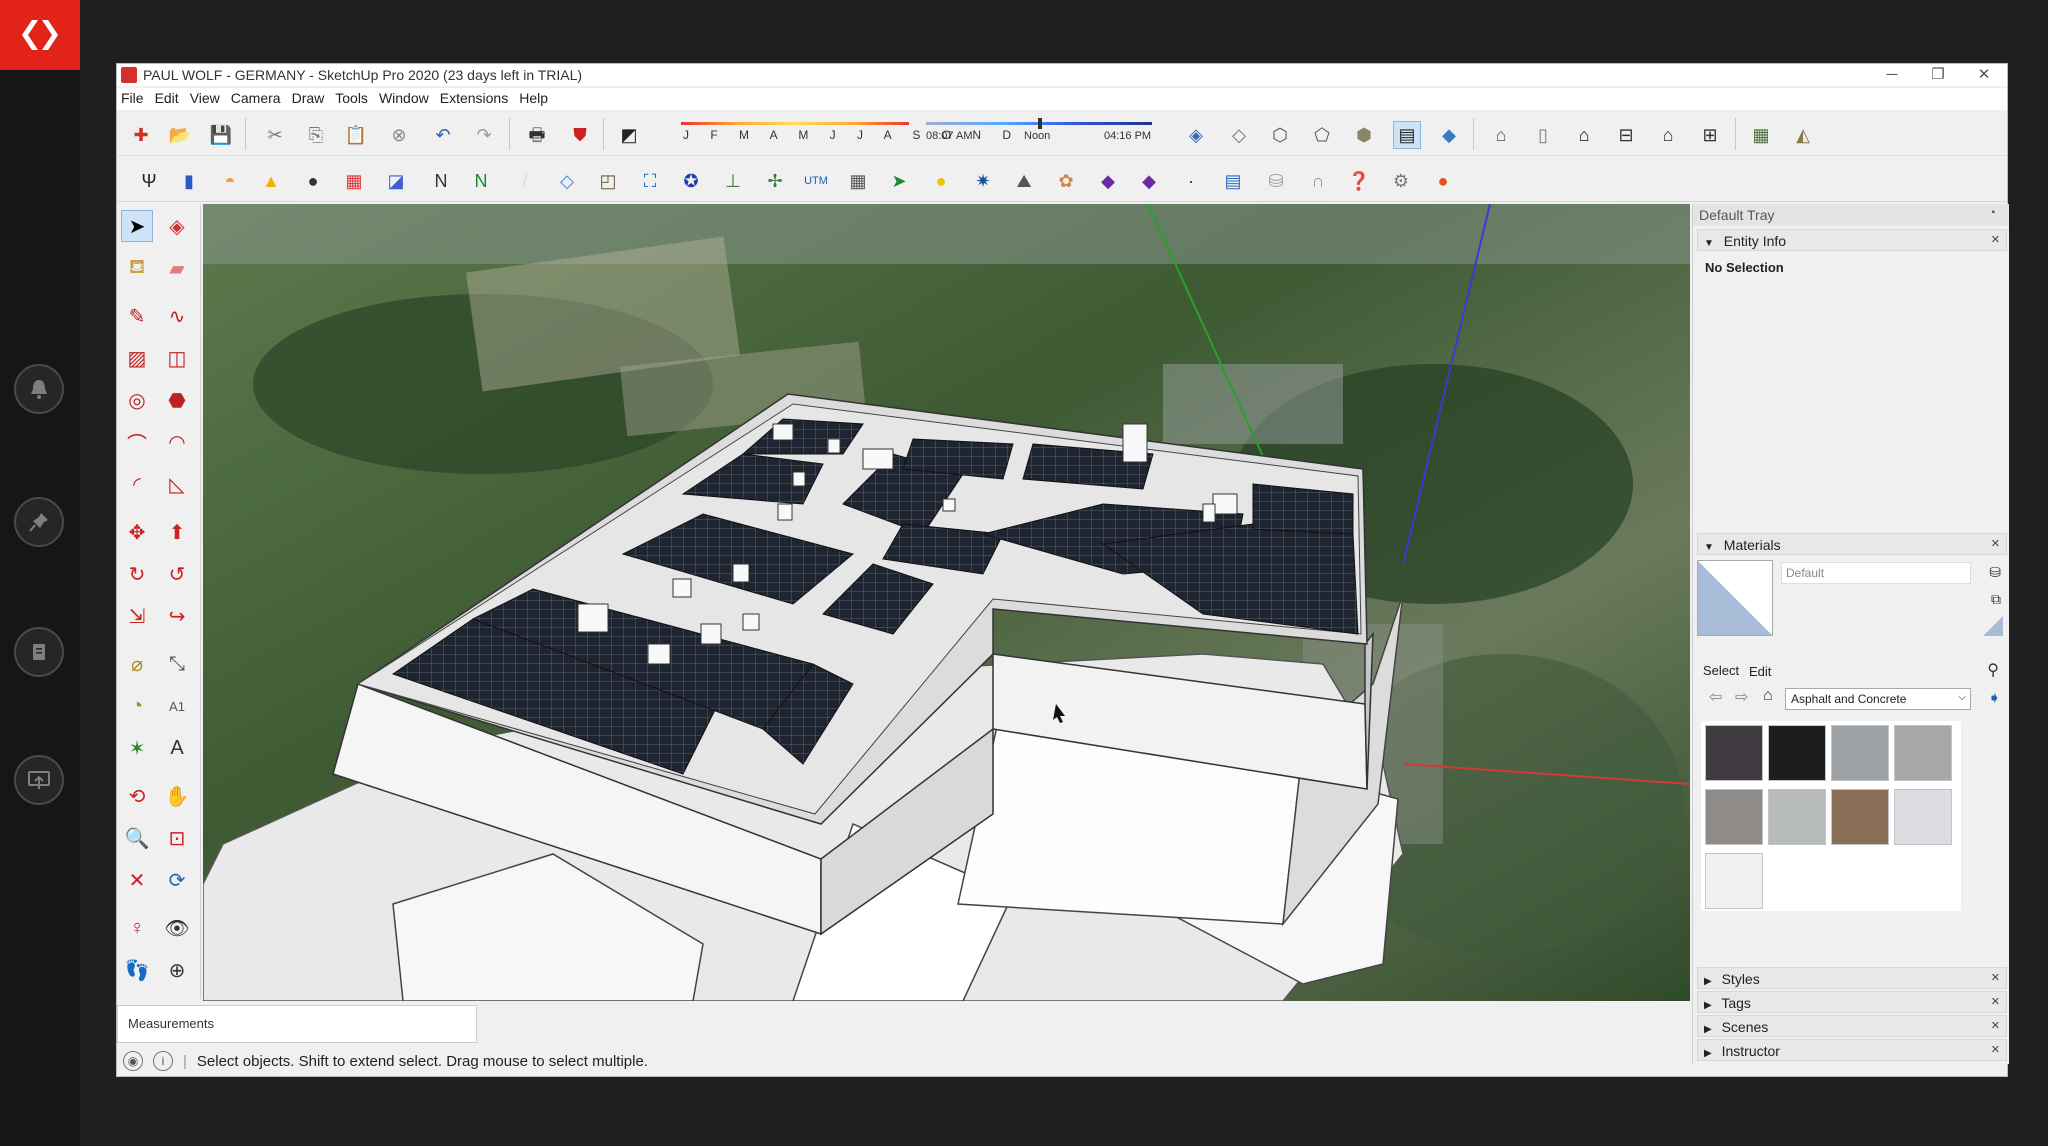  What do you see at coordinates (168, 99) in the screenshot?
I see `menu-edit: Edit` at bounding box center [168, 99].